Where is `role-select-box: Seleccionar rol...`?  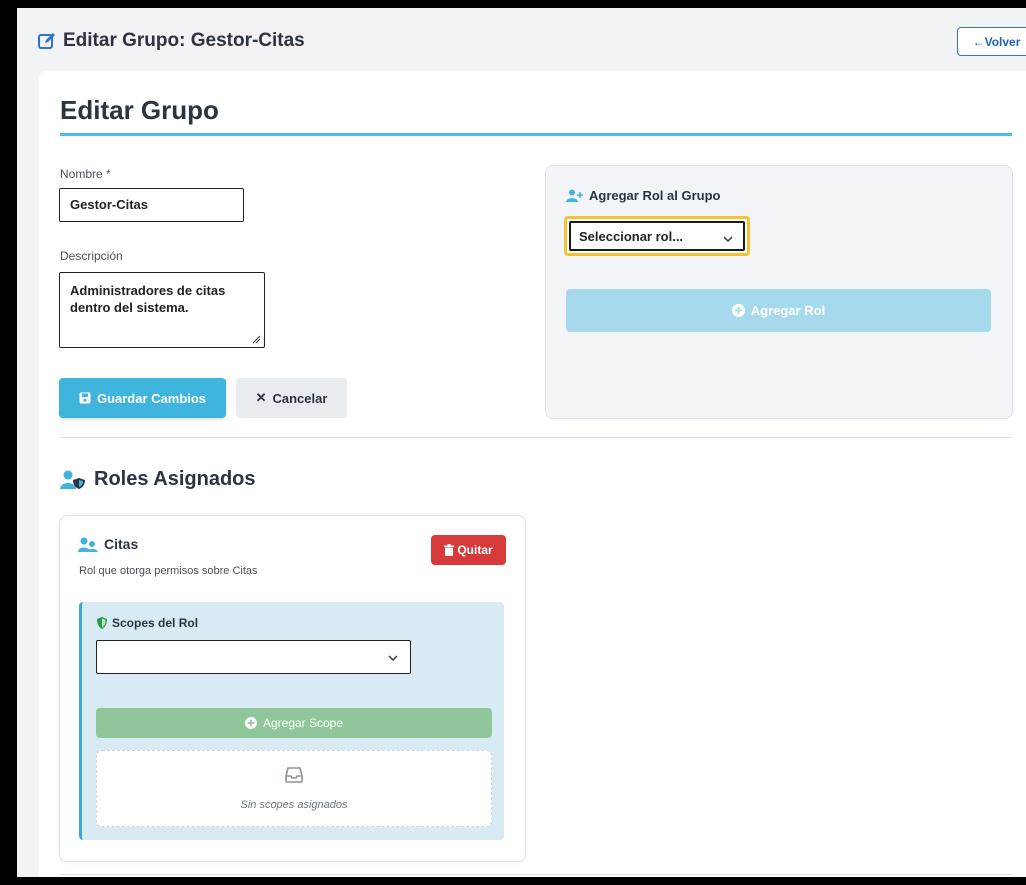
role-select-box: Seleccionar rol... is located at coordinates (657, 236).